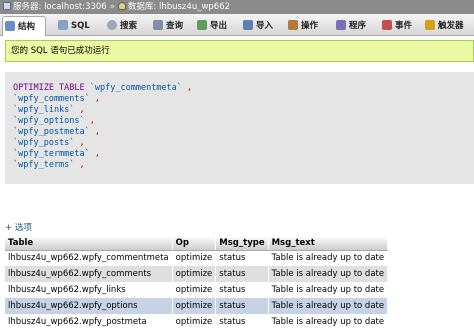 The height and width of the screenshot is (330, 474). Describe the element at coordinates (89, 258) in the screenshot. I see `cell-table: lhbusz4u_wp662.wpfy_commentmeta` at that location.